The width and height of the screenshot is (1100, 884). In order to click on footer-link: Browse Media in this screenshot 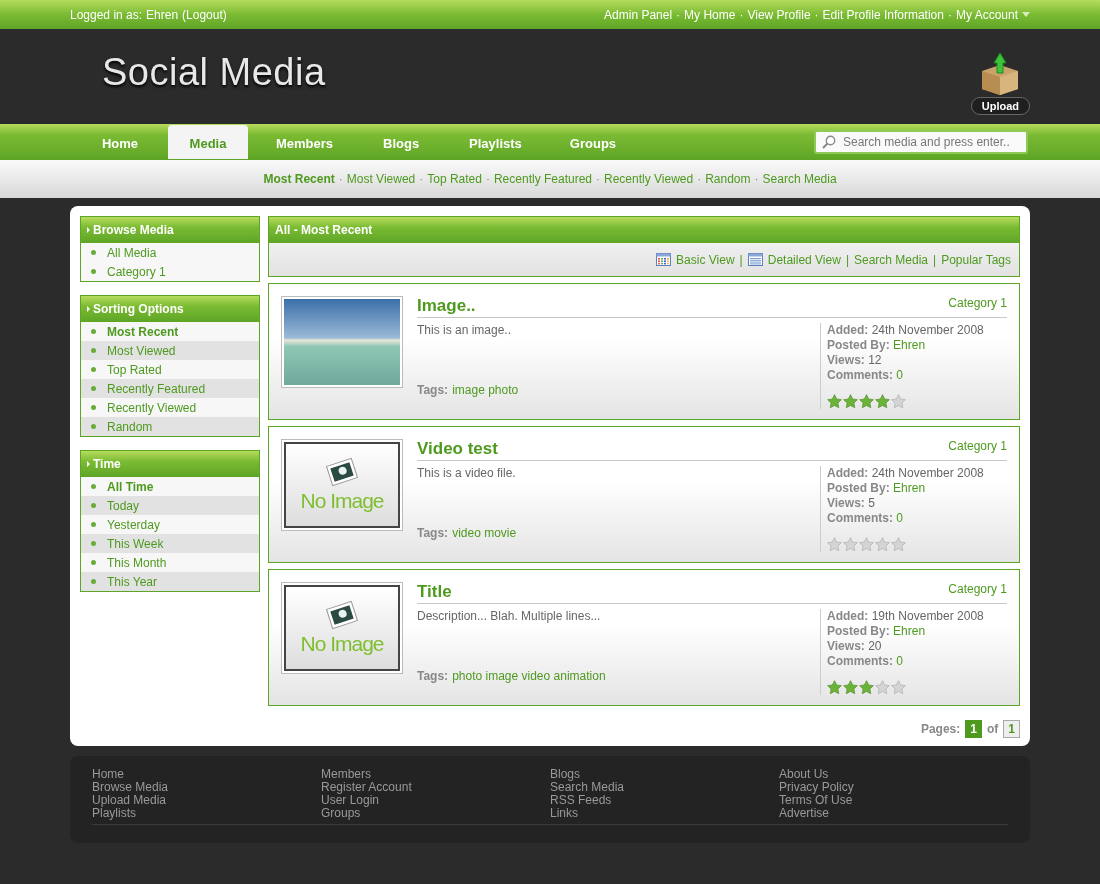, I will do `click(130, 787)`.